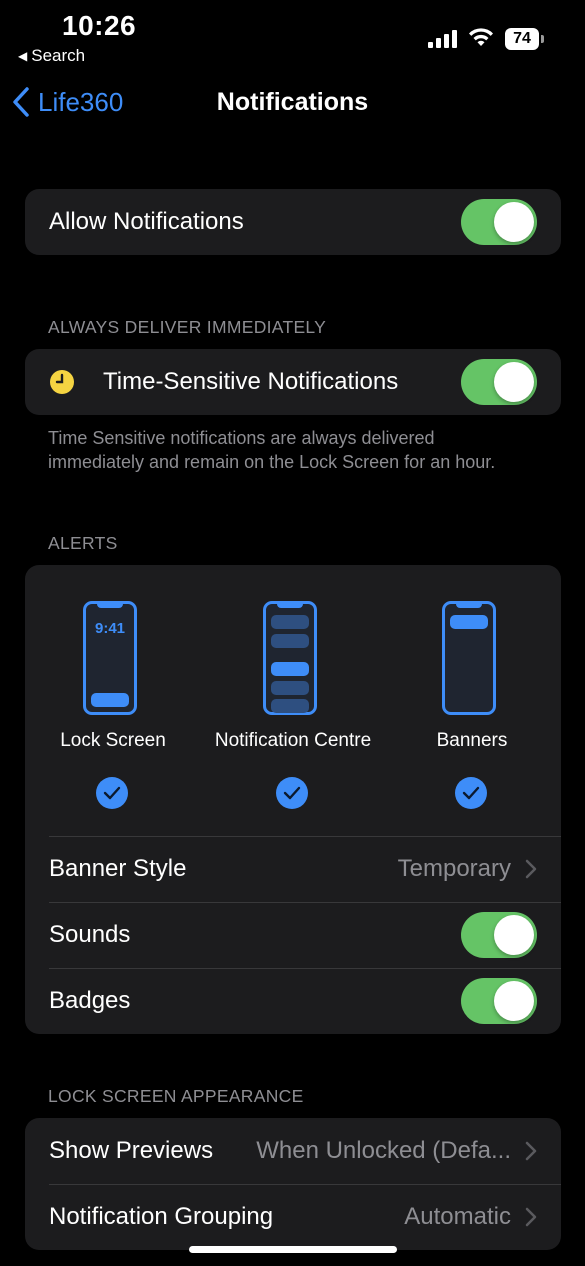 The image size is (585, 1266). What do you see at coordinates (62, 382) in the screenshot?
I see `clock-icon` at bounding box center [62, 382].